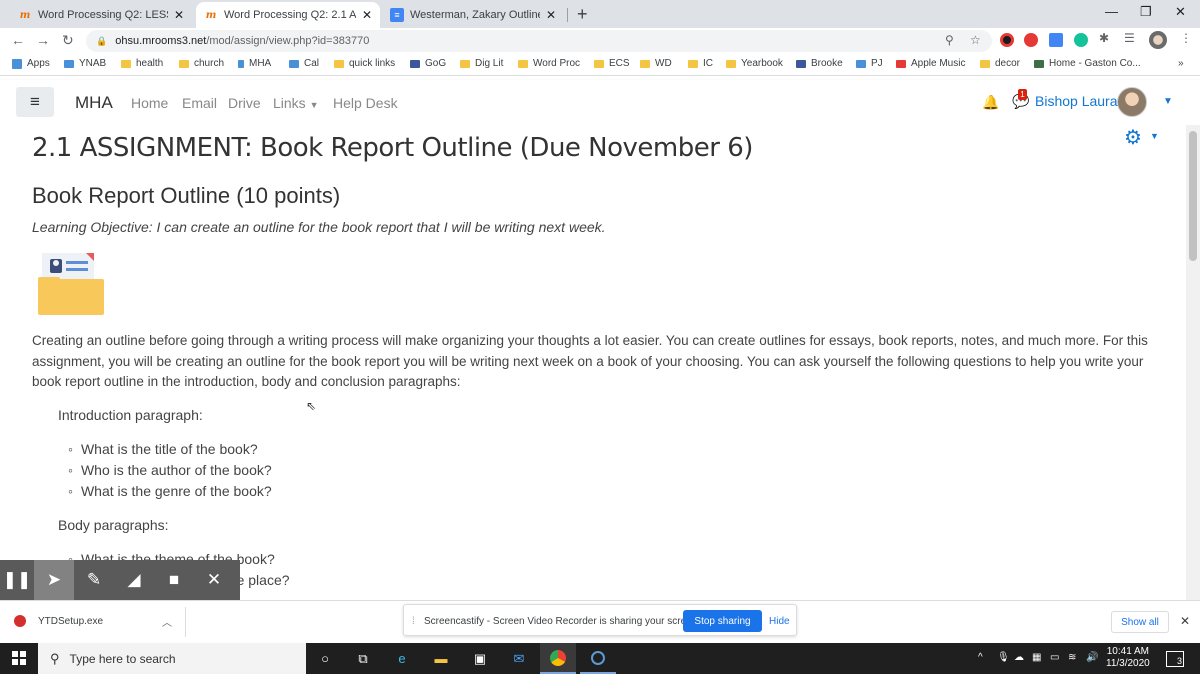  What do you see at coordinates (288, 15) in the screenshot?
I see `browser-tab-active: m Word Processing Q2: 2.1 ASSIGN ✕` at bounding box center [288, 15].